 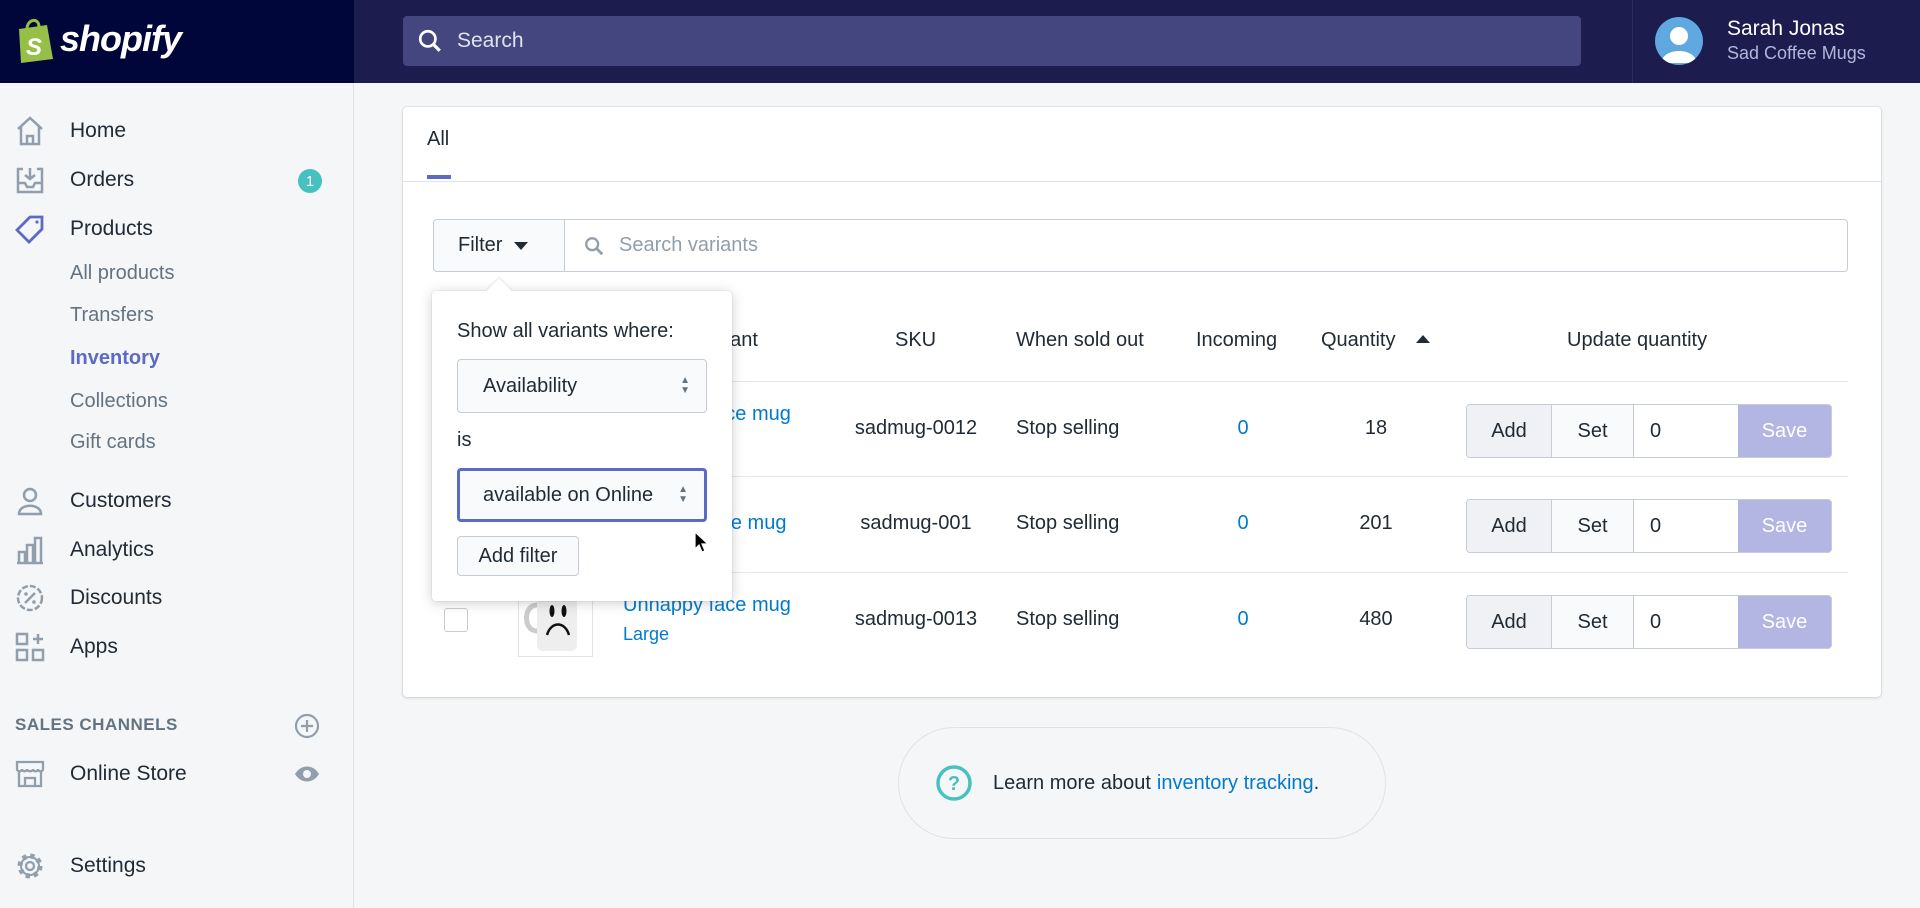 What do you see at coordinates (113, 442) in the screenshot?
I see `sidebar-sub-gift-cards: Gift cards` at bounding box center [113, 442].